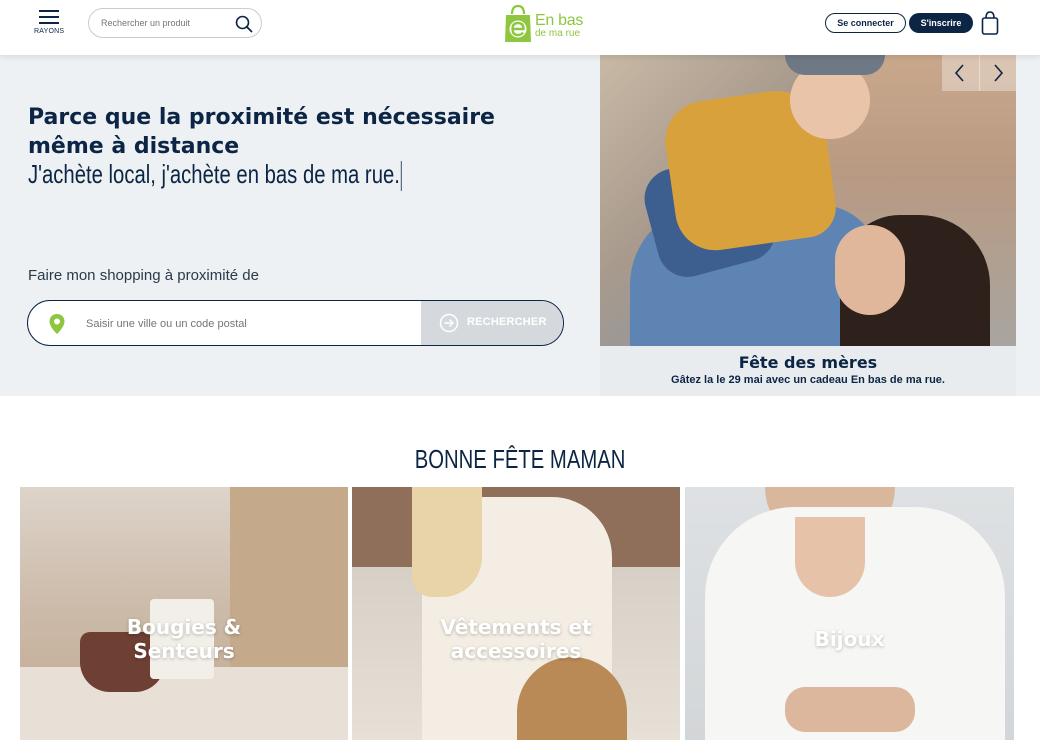 The width and height of the screenshot is (1040, 740). Describe the element at coordinates (990, 23) in the screenshot. I see `shopping-bag-icon` at that location.